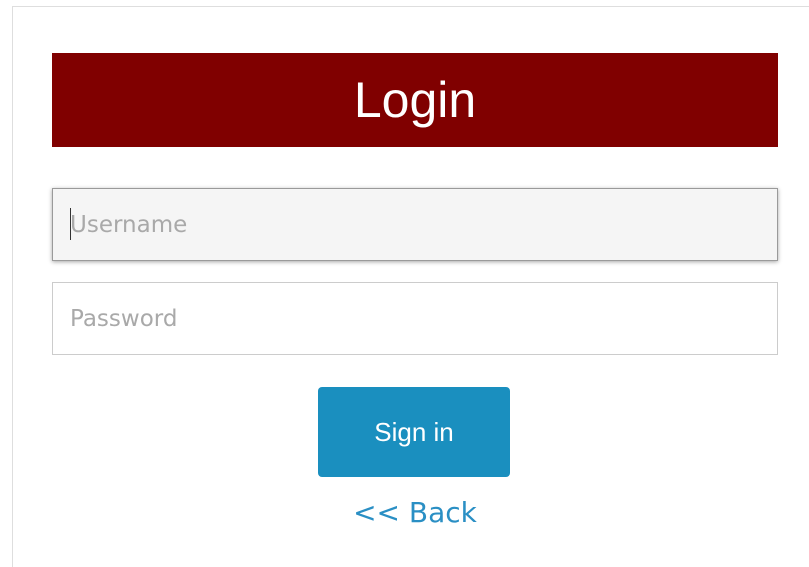 This screenshot has height=567, width=809. I want to click on sign-in-button: Sign in, so click(414, 432).